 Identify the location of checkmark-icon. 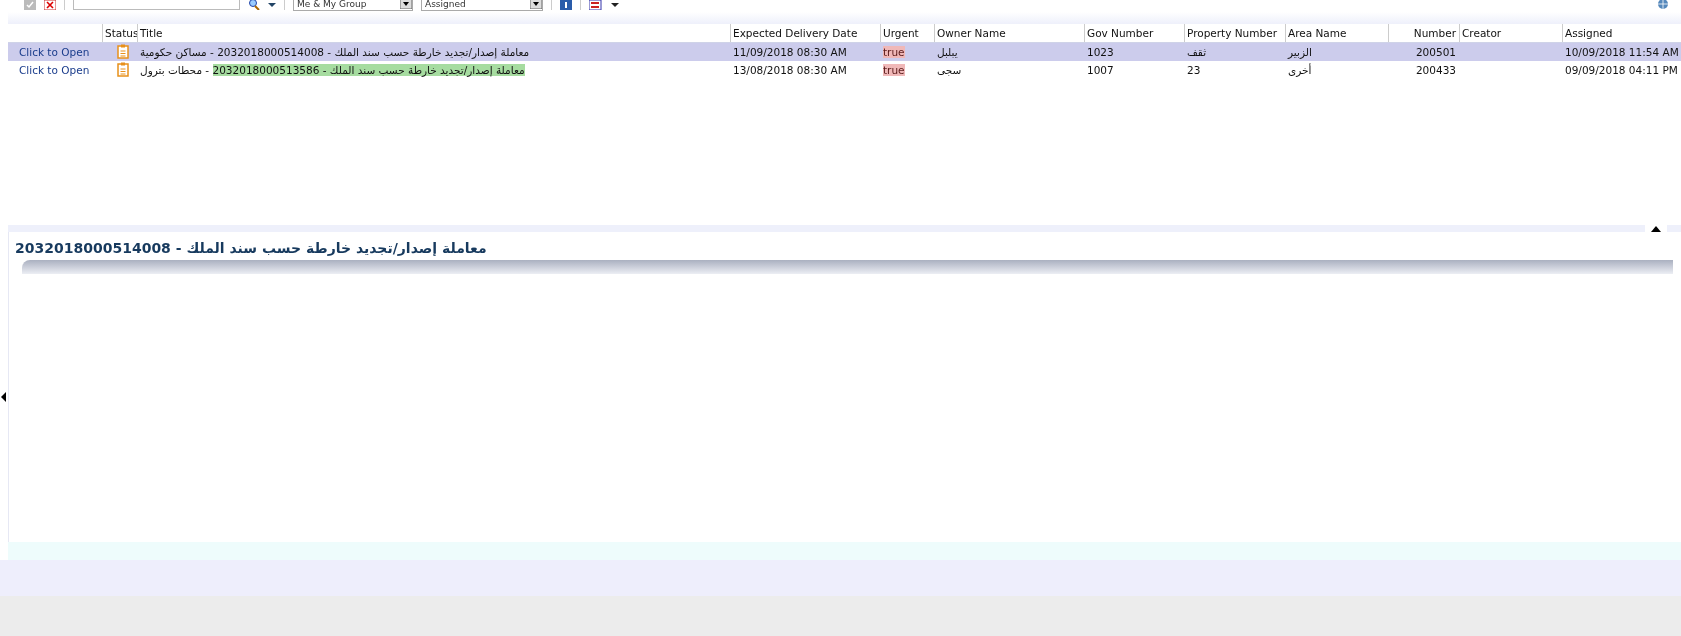
(30, 5).